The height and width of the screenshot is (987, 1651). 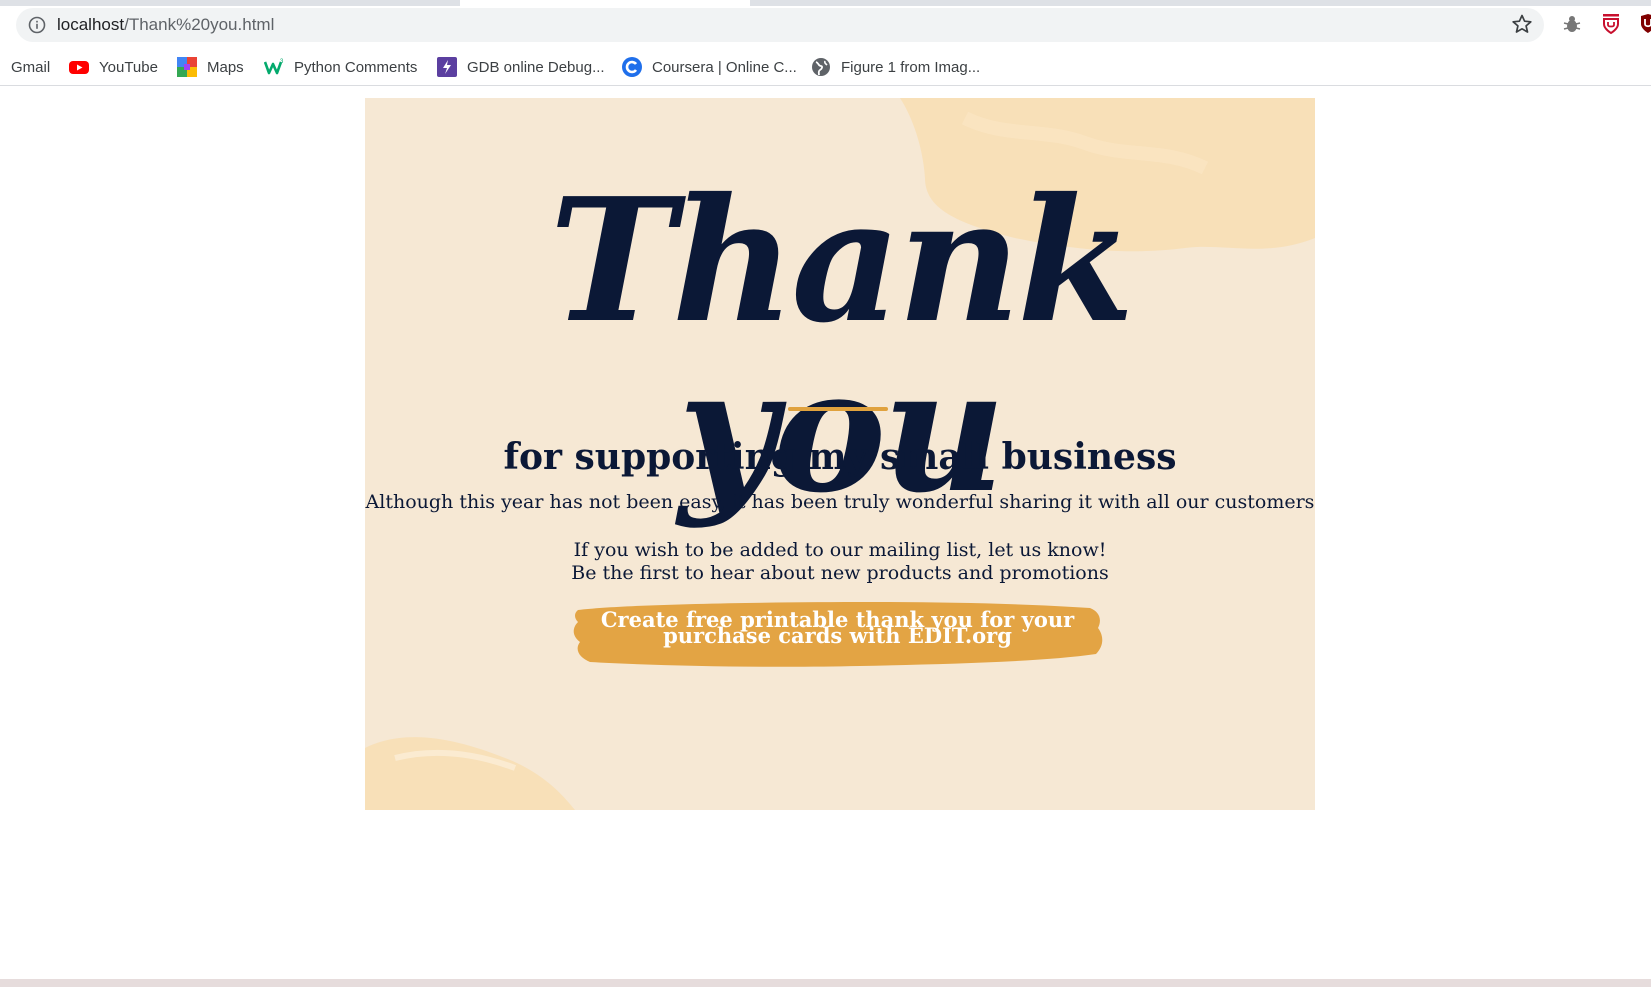 What do you see at coordinates (1611, 24) in the screenshot?
I see `shield-extension-icon` at bounding box center [1611, 24].